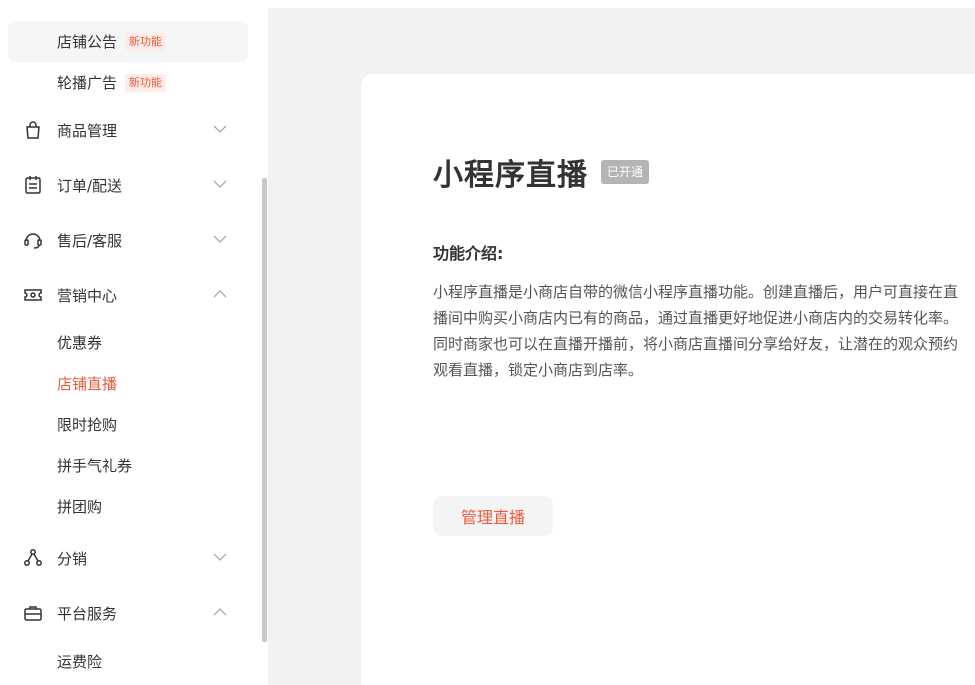 The height and width of the screenshot is (685, 975). I want to click on sidebar-group-marketing: 营销中心, so click(128, 295).